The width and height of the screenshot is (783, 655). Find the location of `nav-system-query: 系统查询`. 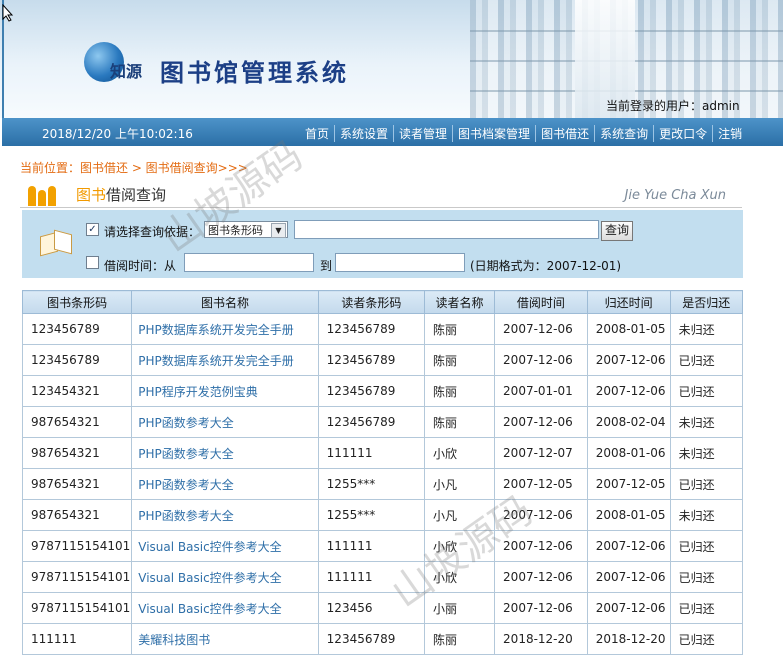

nav-system-query: 系统查询 is located at coordinates (625, 133).